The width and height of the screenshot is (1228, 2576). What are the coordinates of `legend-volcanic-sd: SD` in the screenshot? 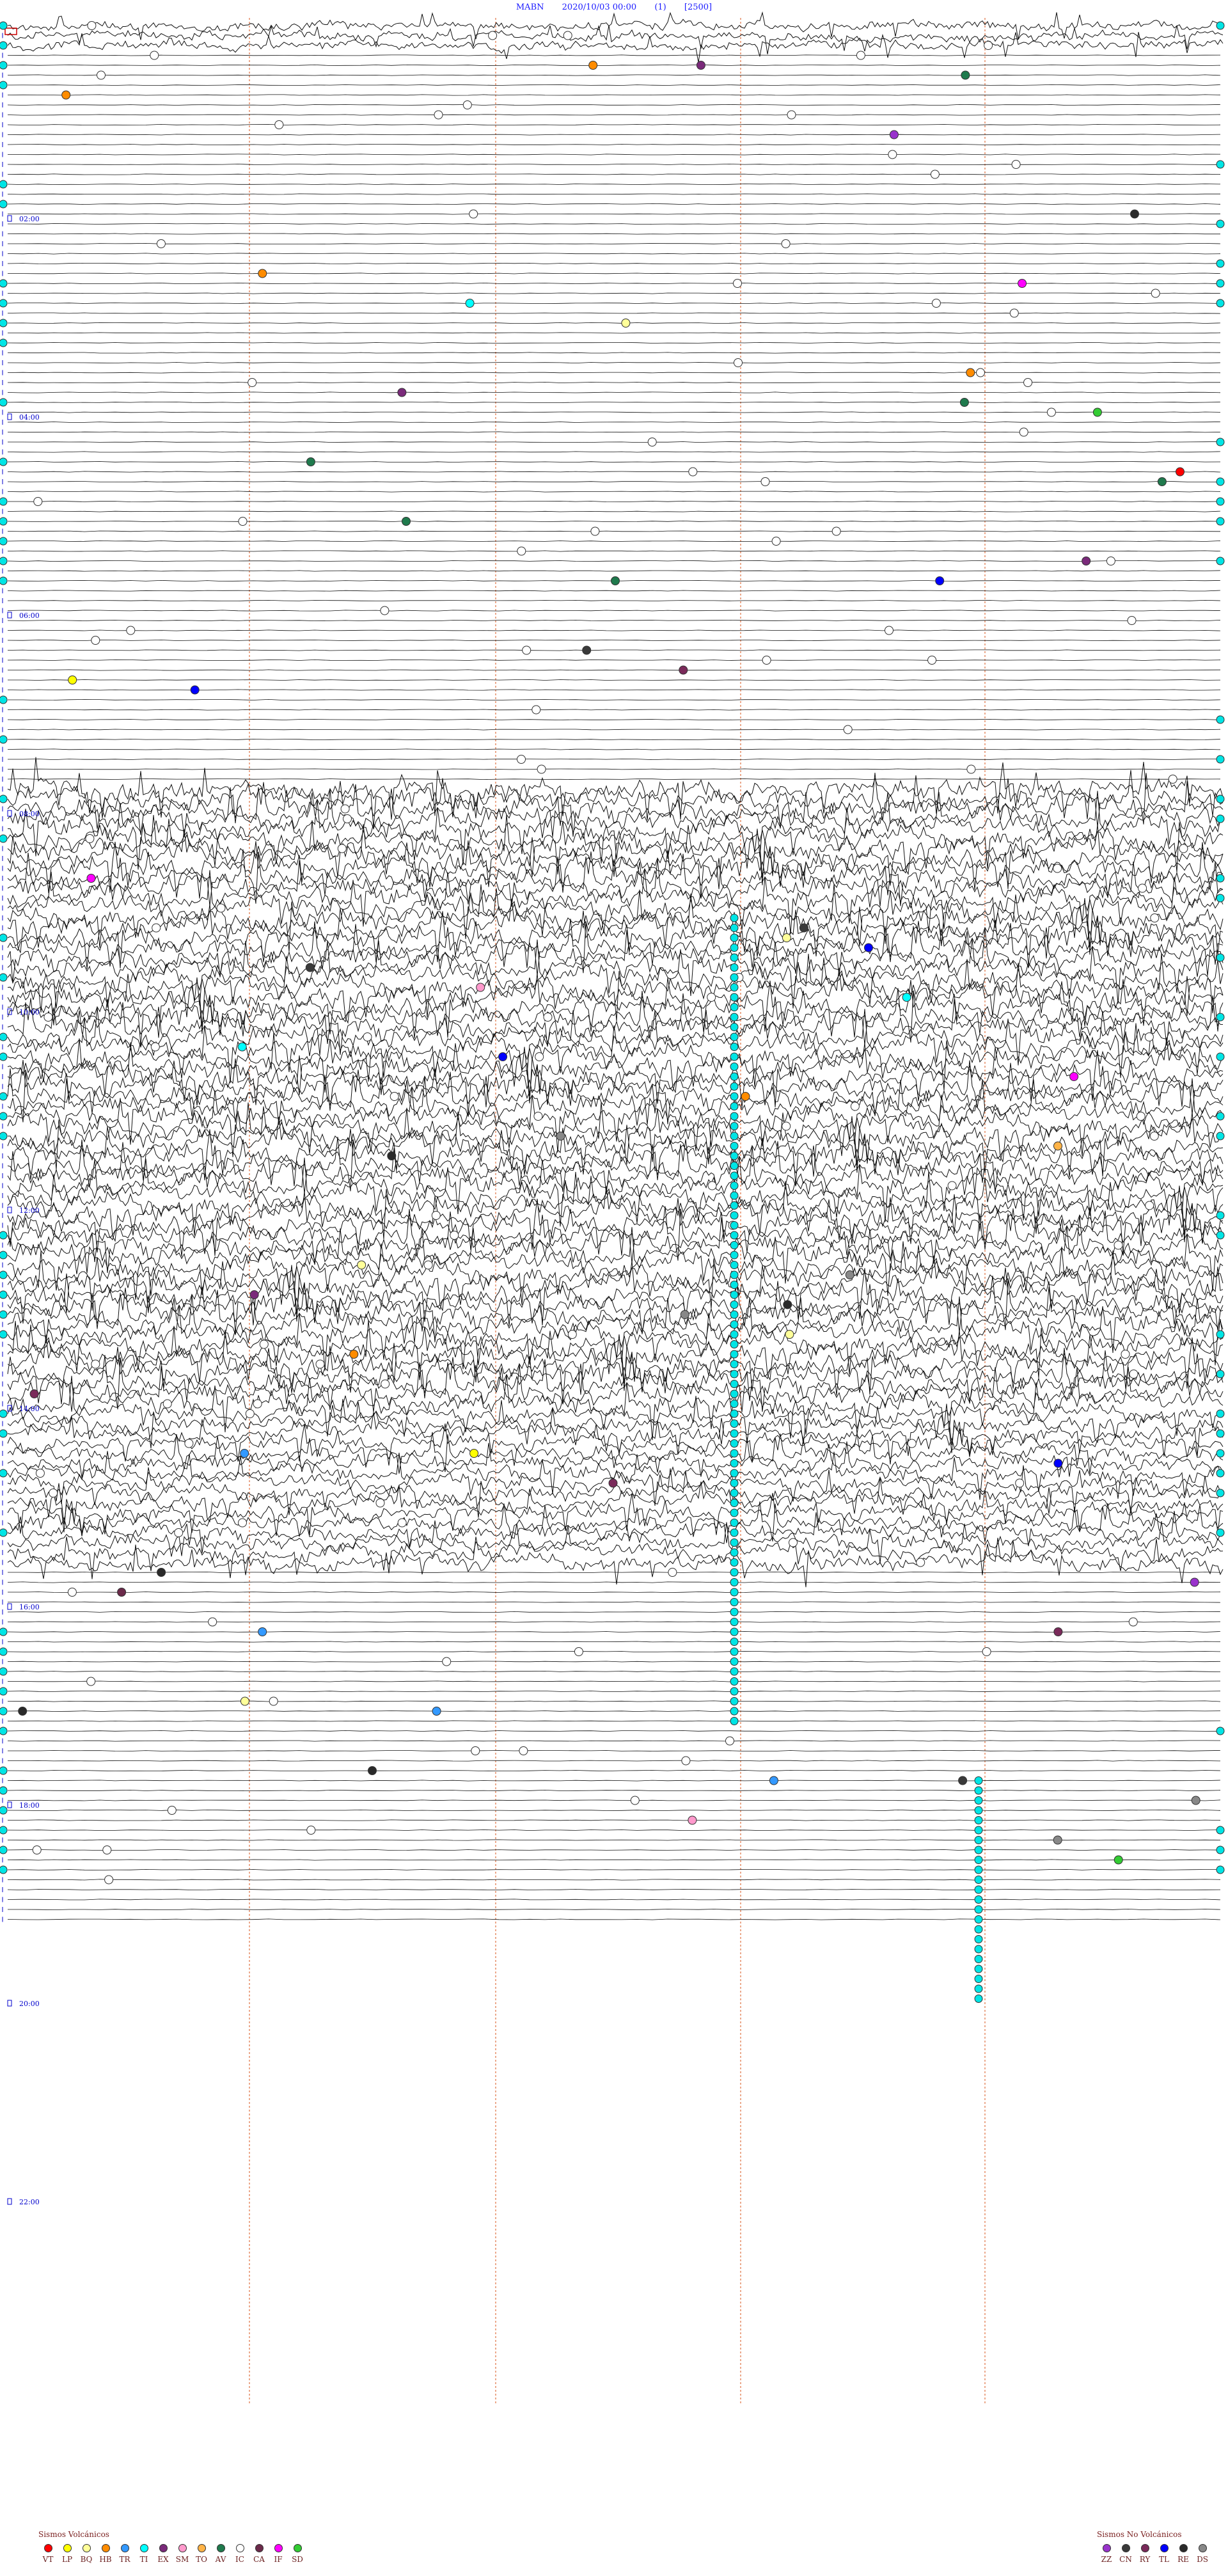 It's located at (297, 2554).